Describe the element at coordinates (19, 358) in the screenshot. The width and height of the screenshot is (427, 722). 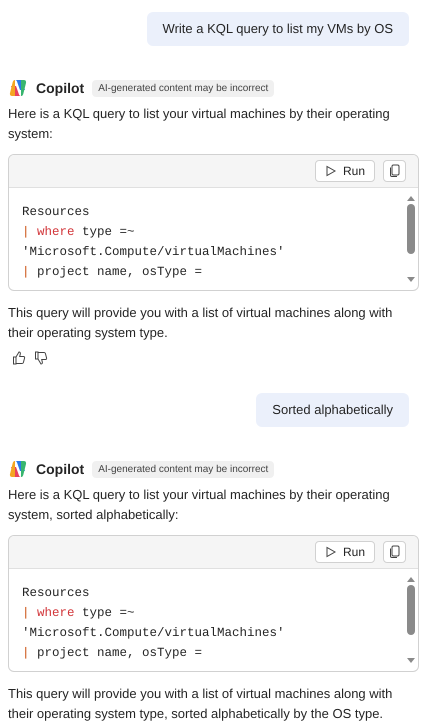
I see `thumbs-up-icon` at that location.